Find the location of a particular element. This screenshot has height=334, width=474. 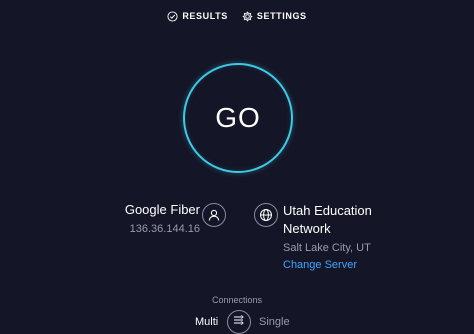

isp-ip-address: 136.36.144.16 is located at coordinates (164, 229).